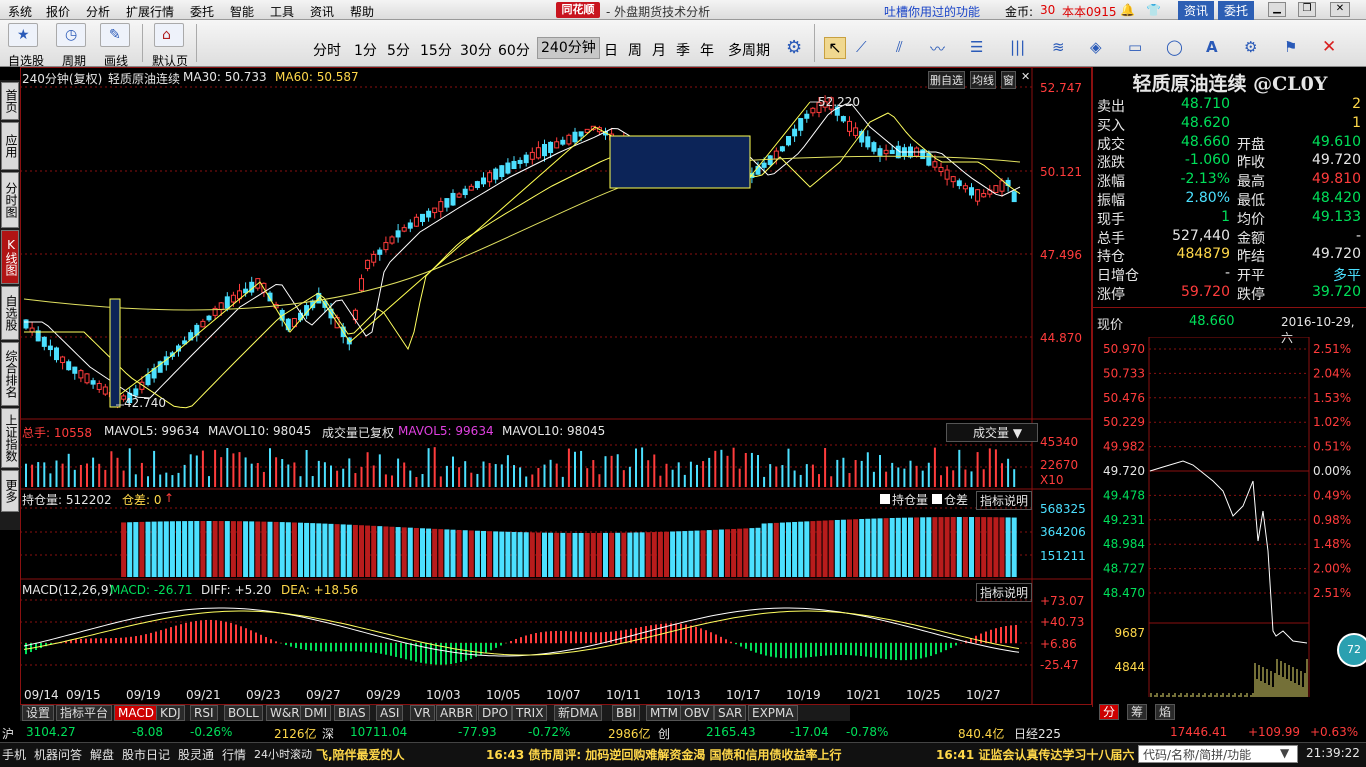 The image size is (1366, 767). I want to click on close-icon: ✕, so click(1340, 9).